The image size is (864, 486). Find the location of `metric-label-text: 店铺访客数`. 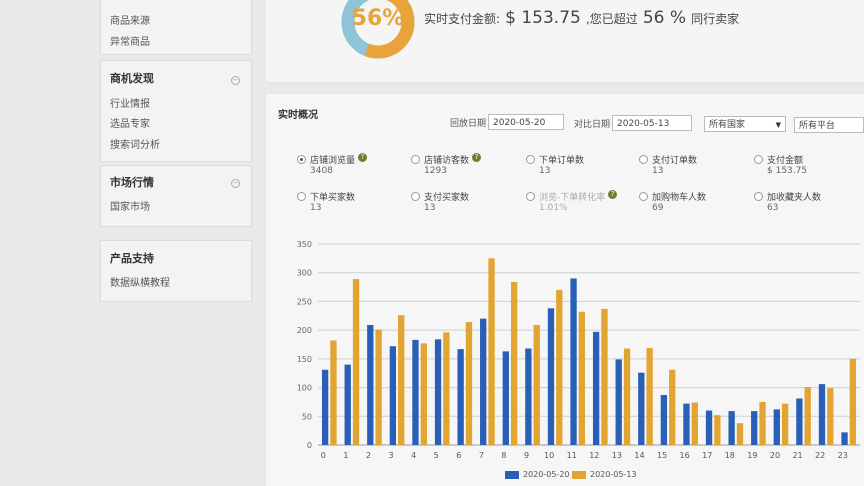

metric-label-text: 店铺访客数 is located at coordinates (447, 161).